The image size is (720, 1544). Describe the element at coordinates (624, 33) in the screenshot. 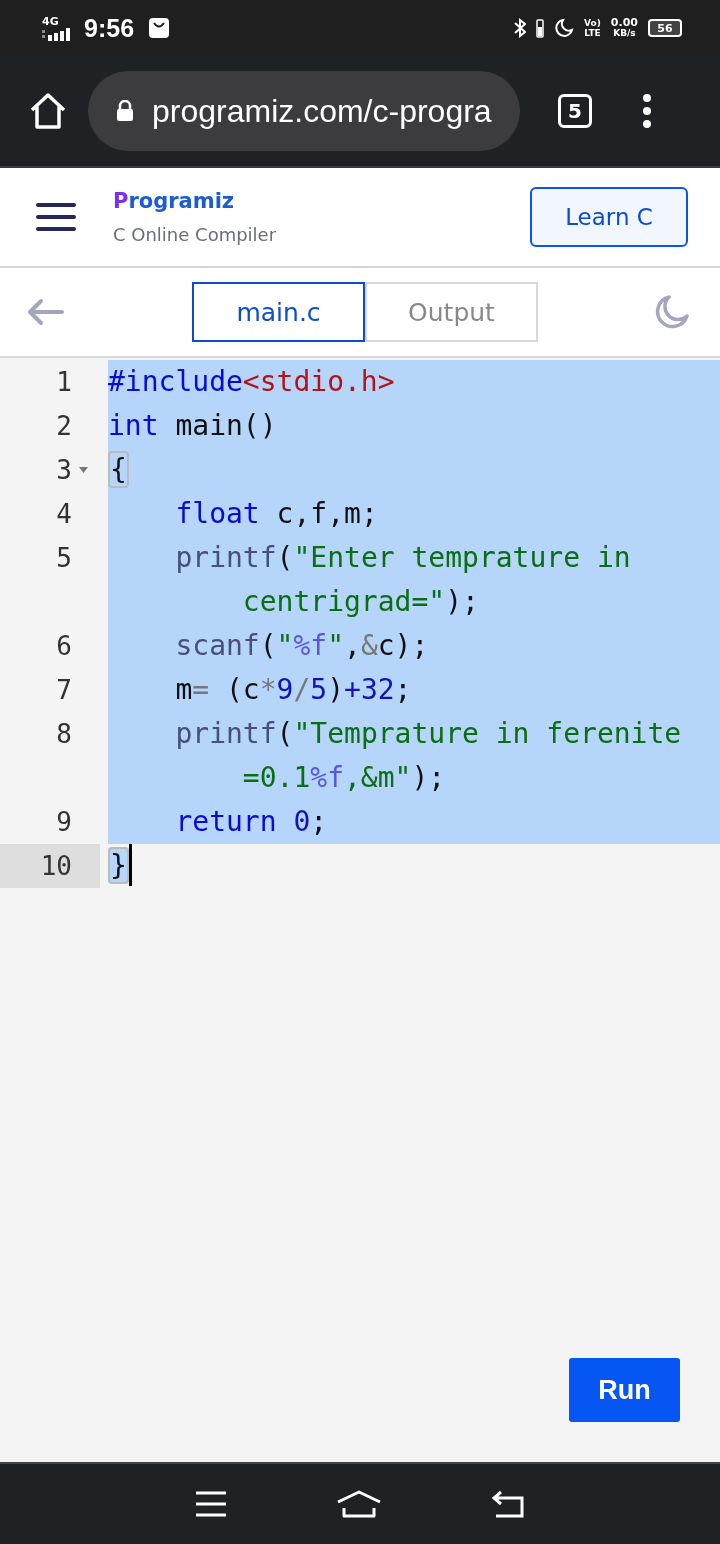

I see `speed-unit: KB/s` at that location.